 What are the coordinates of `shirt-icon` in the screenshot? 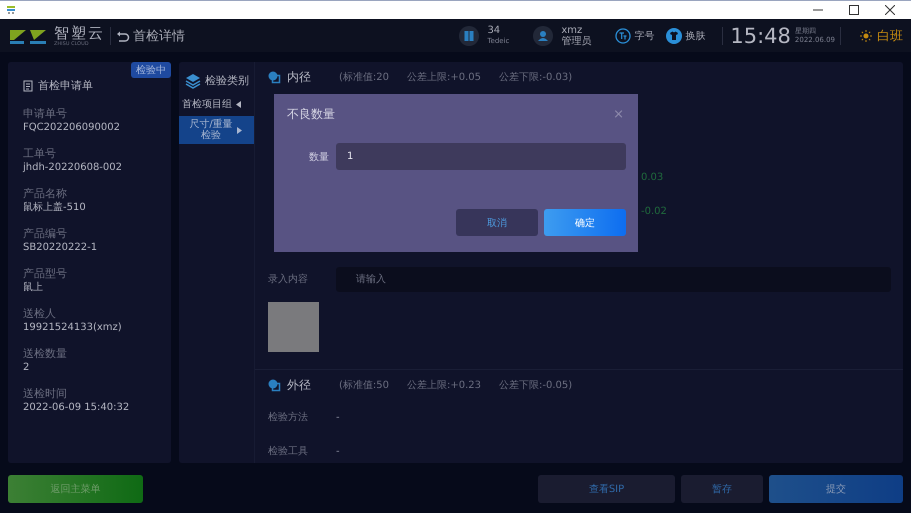 It's located at (674, 36).